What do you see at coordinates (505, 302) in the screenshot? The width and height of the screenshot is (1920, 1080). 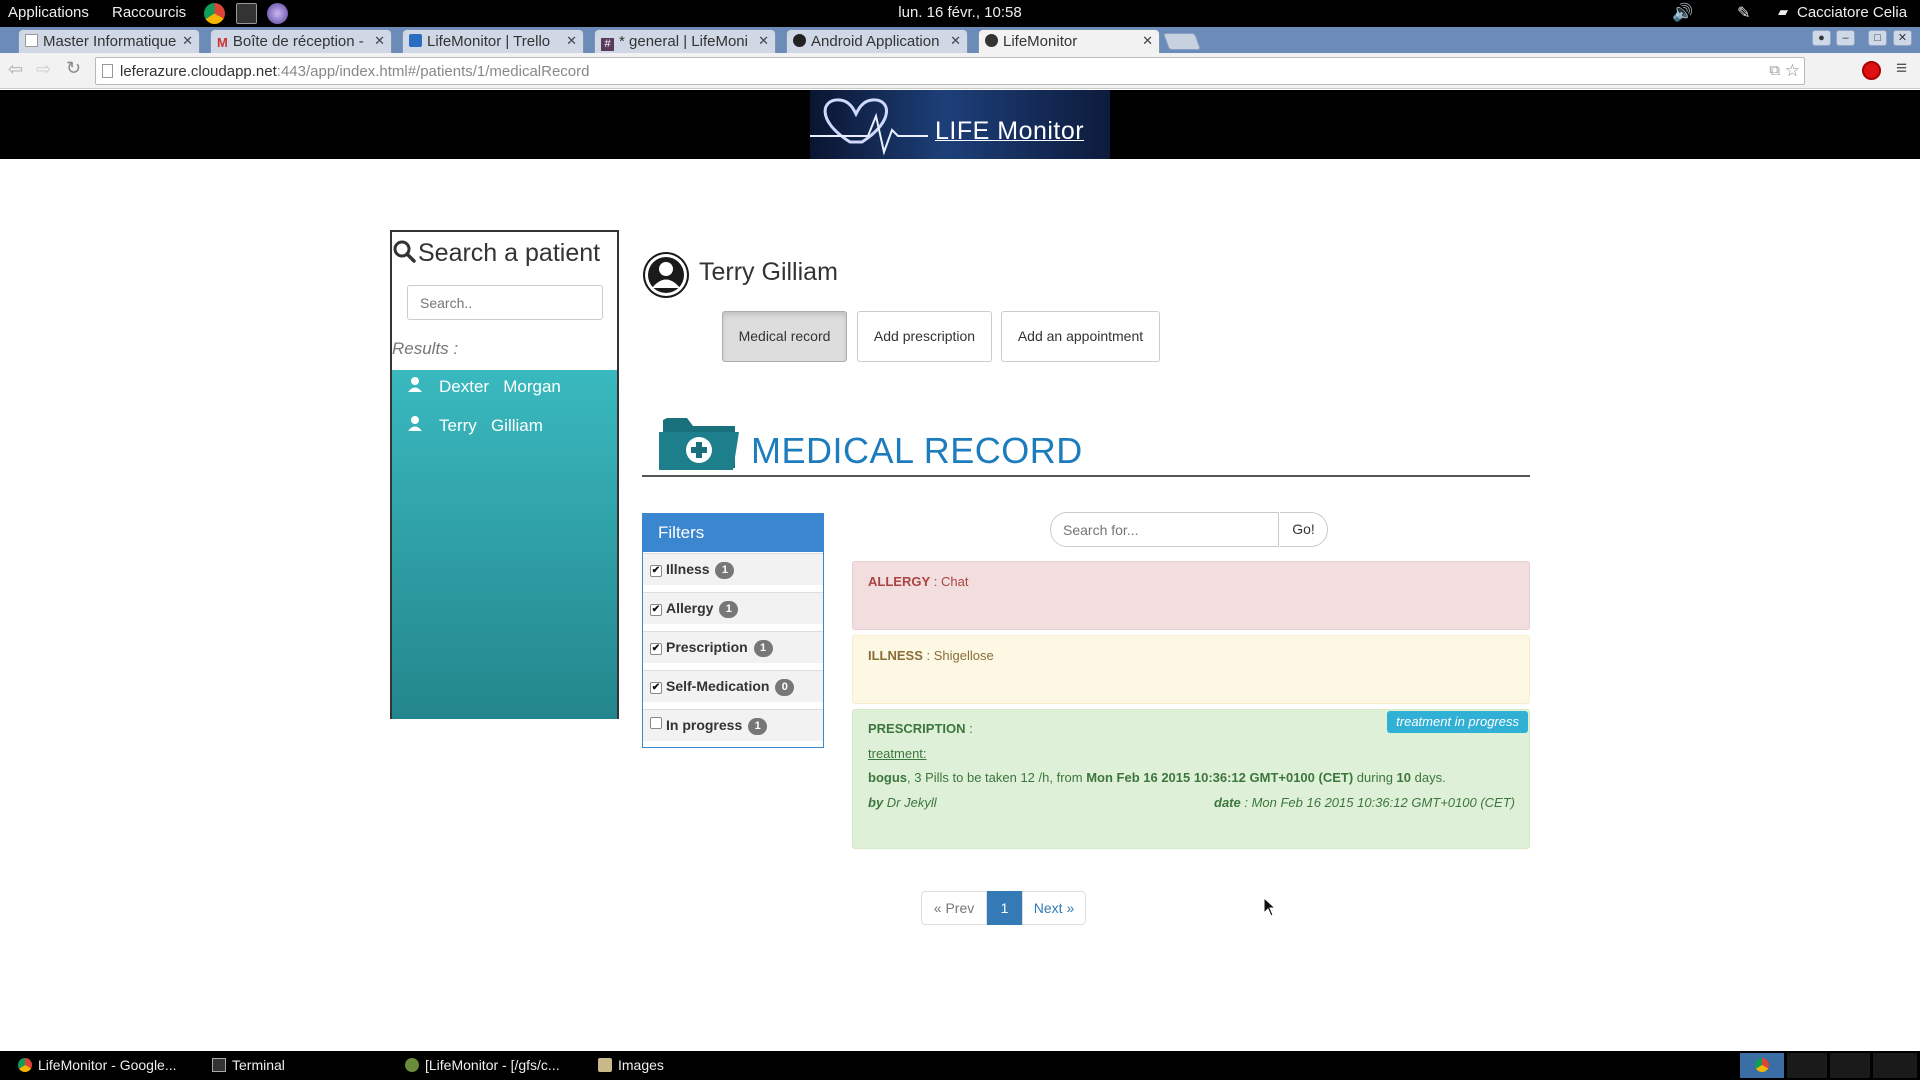 I see `patient-search-input` at bounding box center [505, 302].